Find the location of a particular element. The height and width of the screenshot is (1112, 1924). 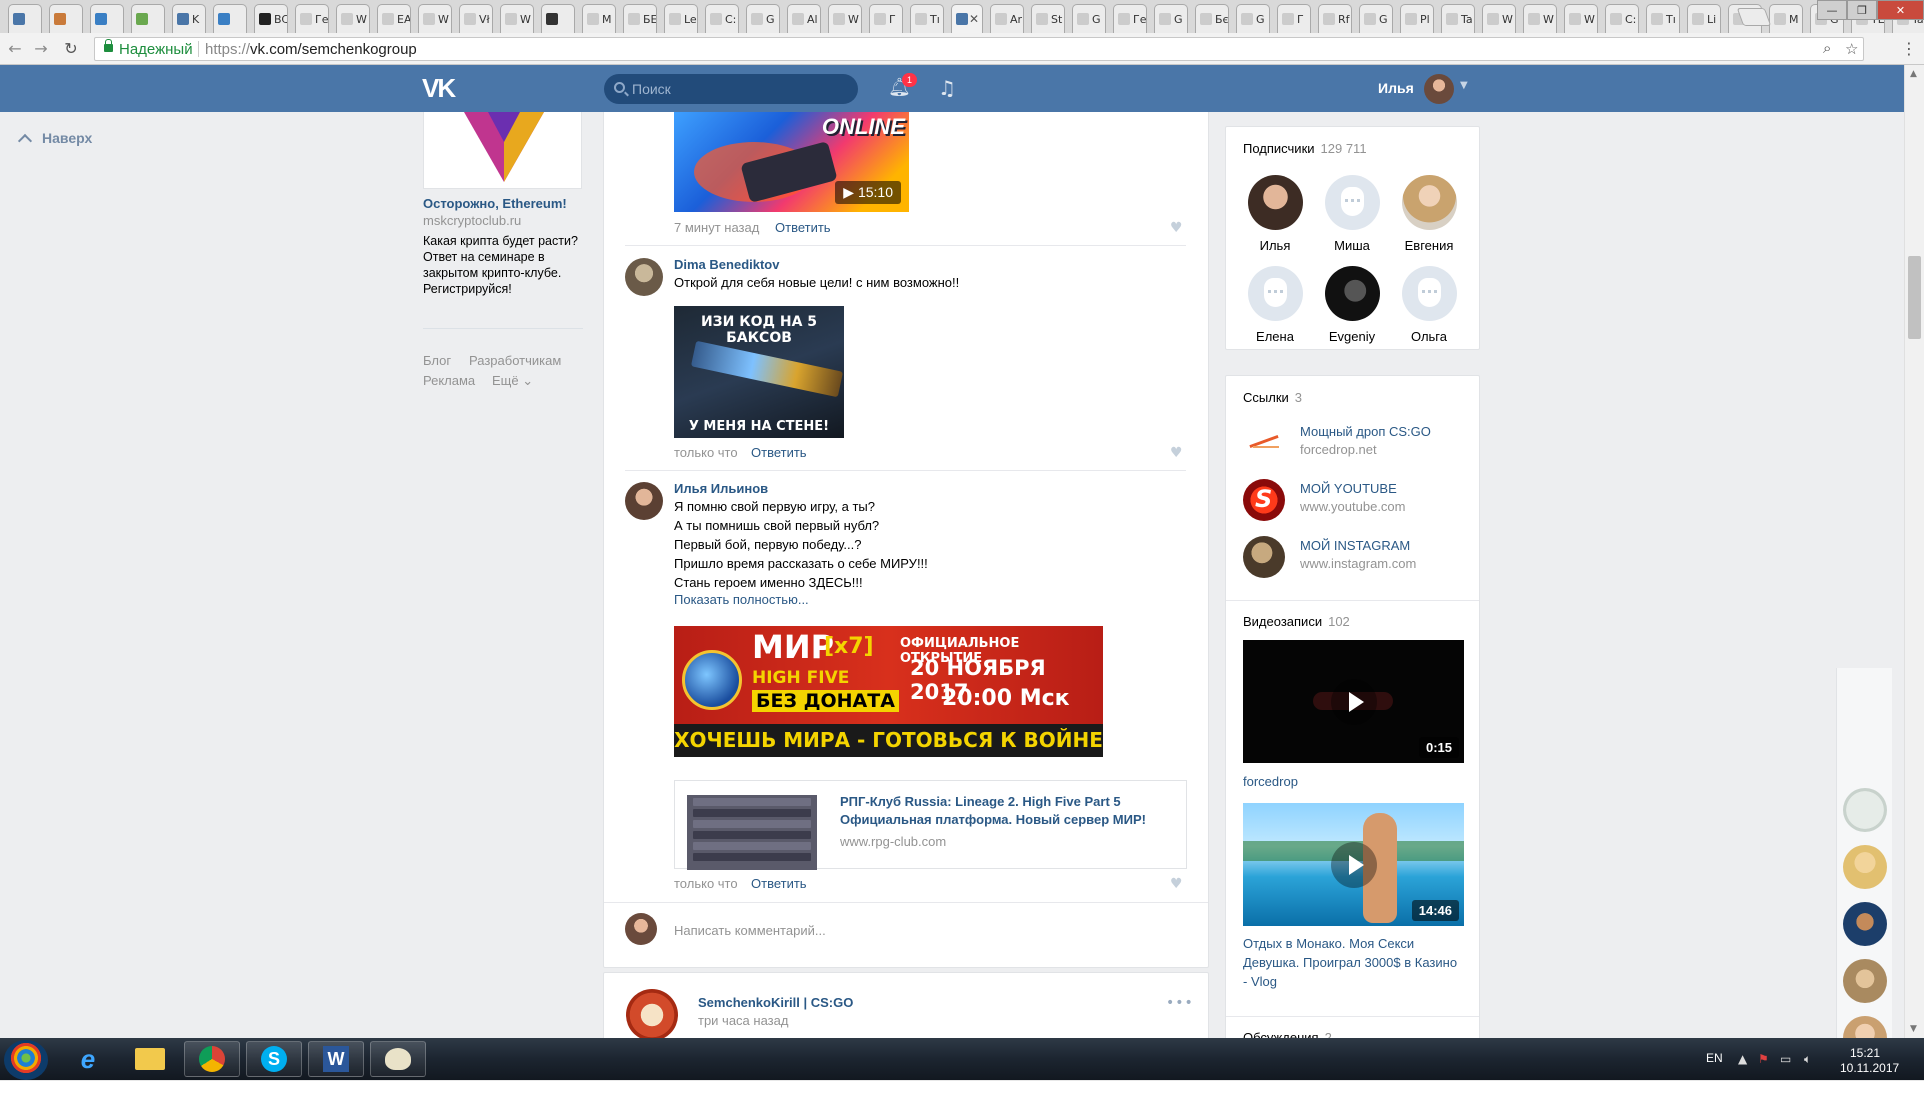

new-tab-button is located at coordinates (1754, 17).